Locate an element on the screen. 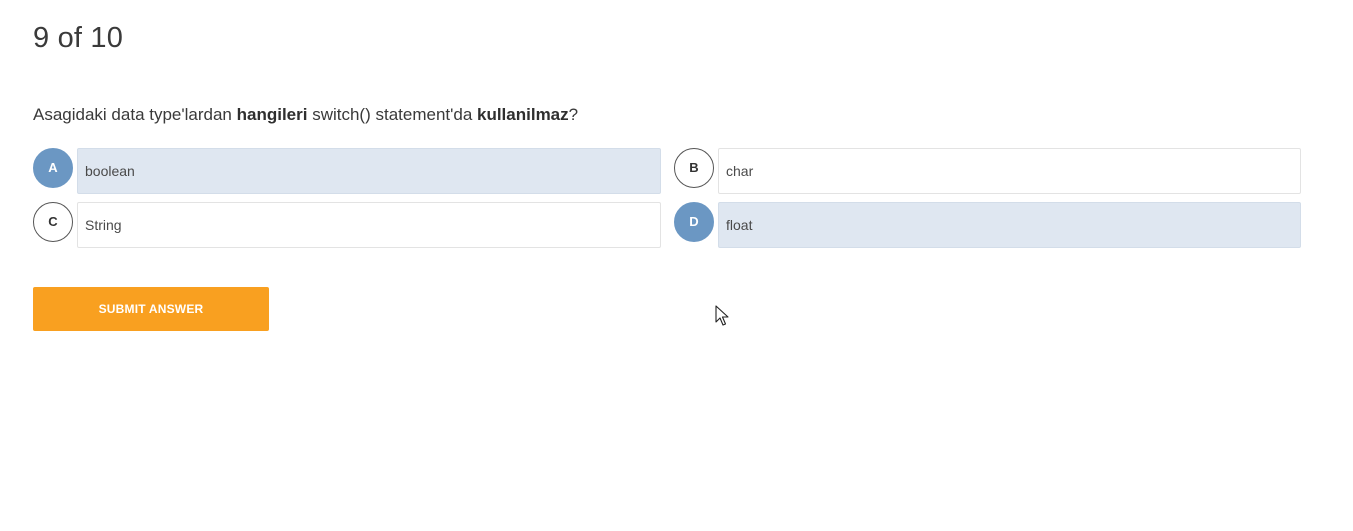 The height and width of the screenshot is (531, 1353). mouse-pointer-icon is located at coordinates (722, 315).